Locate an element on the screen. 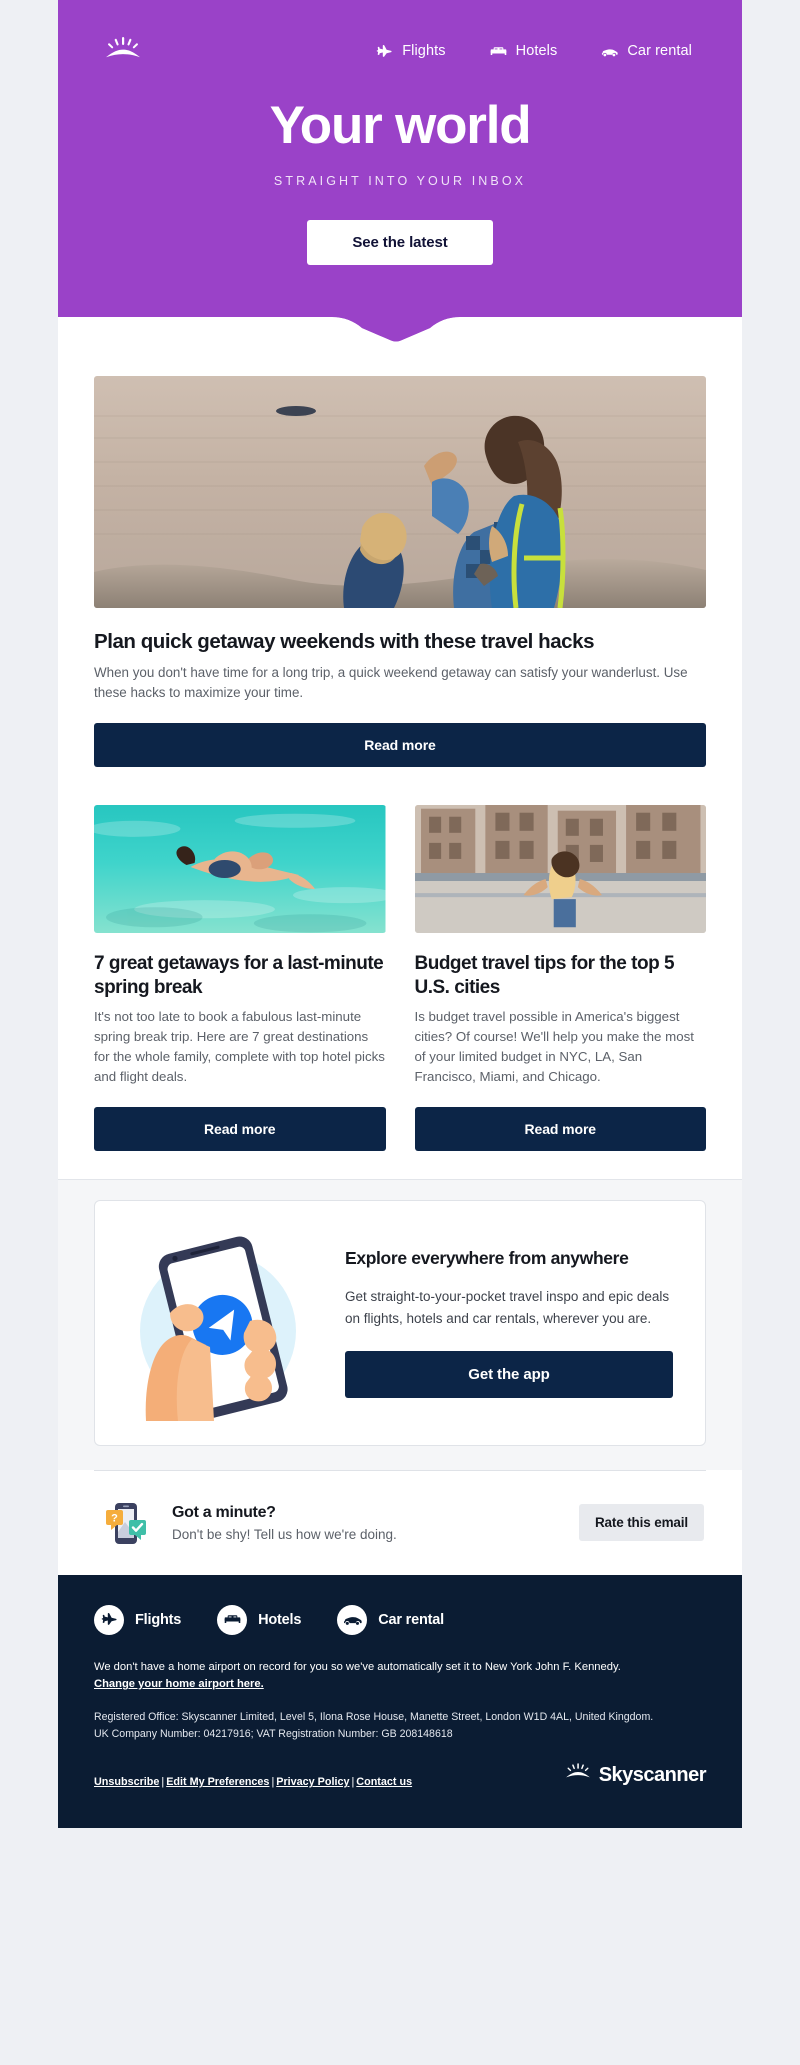 This screenshot has width=800, height=2065. feature-article-image is located at coordinates (400, 492).